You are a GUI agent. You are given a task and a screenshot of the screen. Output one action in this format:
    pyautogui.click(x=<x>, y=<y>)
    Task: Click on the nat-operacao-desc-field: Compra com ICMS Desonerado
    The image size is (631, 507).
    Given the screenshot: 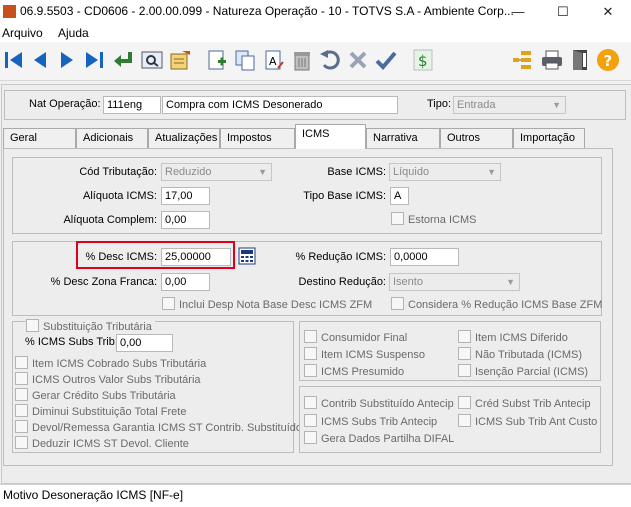 What is the action you would take?
    pyautogui.click(x=280, y=105)
    